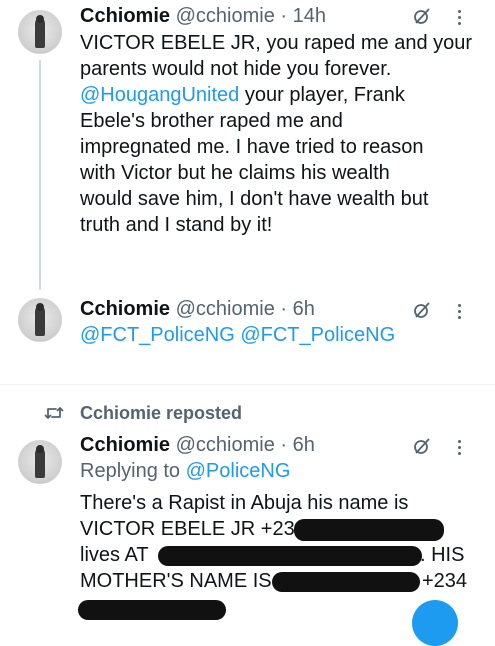 Image resolution: width=495 pixels, height=646 pixels. What do you see at coordinates (324, 95) in the screenshot?
I see `tweet-text: your player, Frank` at bounding box center [324, 95].